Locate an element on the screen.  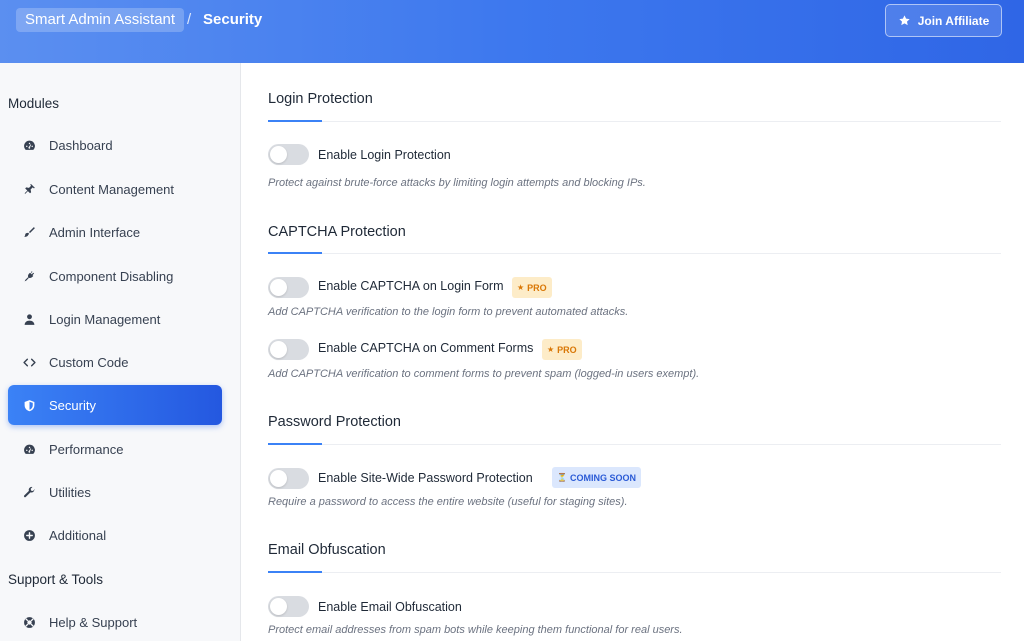
section-title-captcha-protection: CAPTCHA Protection is located at coordinates (337, 232).